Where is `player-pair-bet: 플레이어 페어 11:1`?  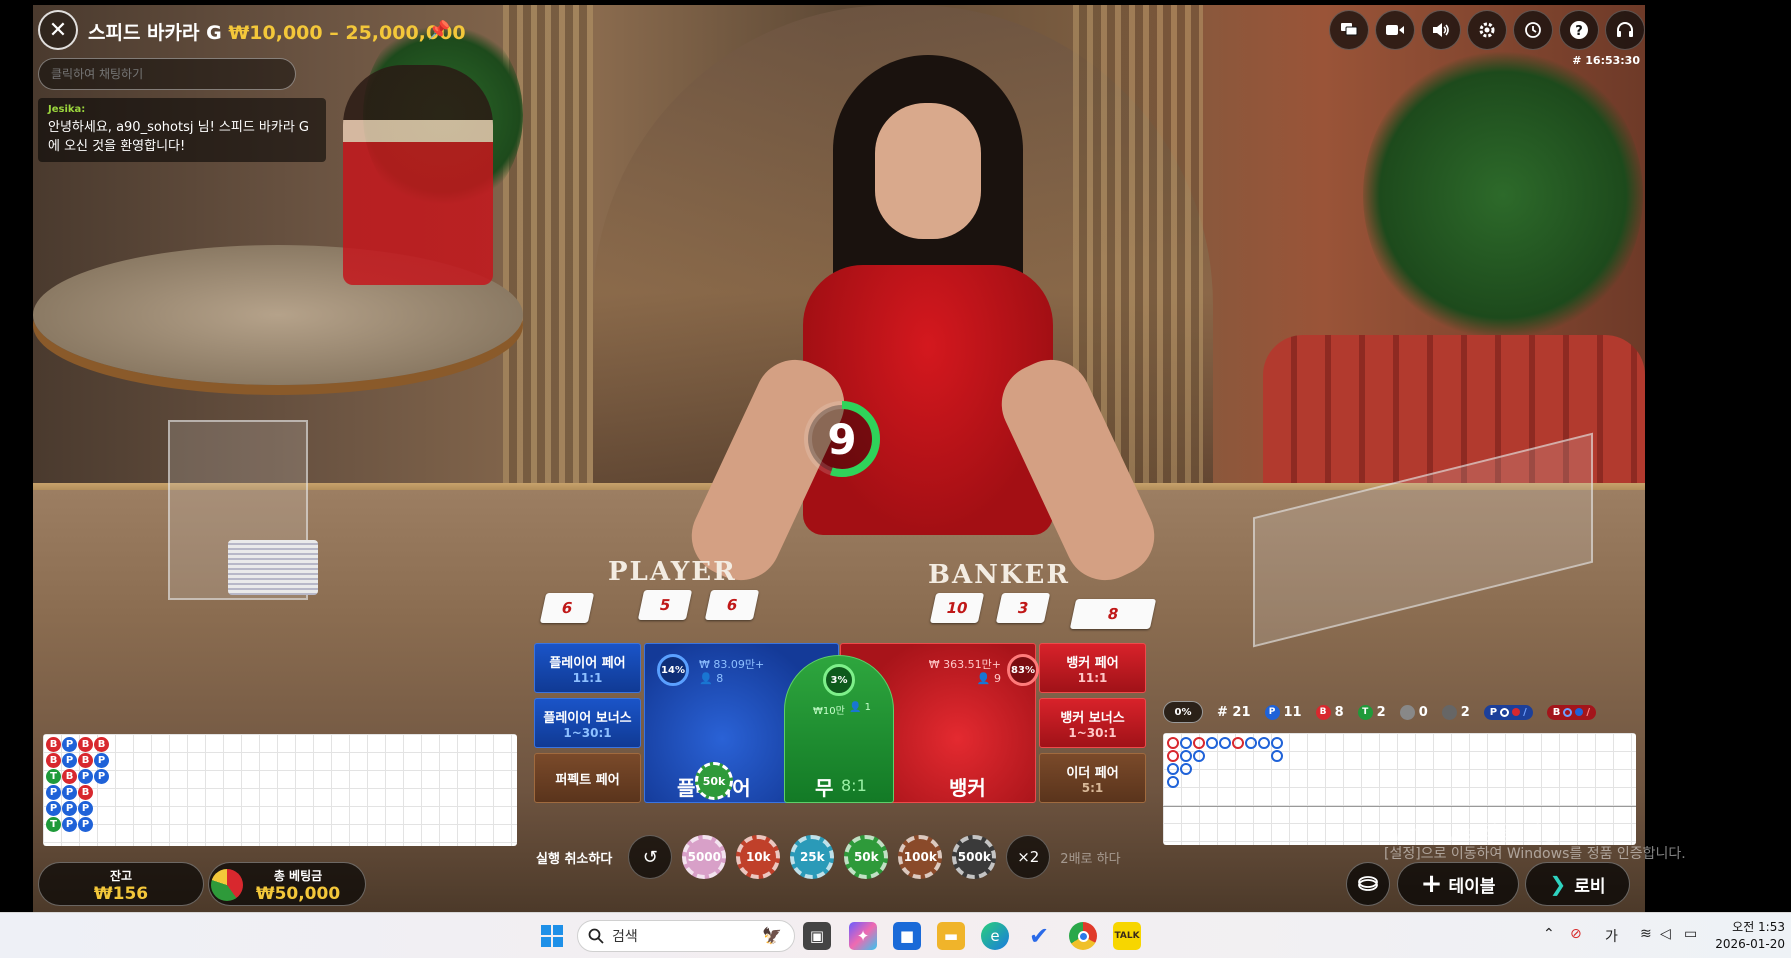
player-pair-bet: 플레이어 페어 11:1 is located at coordinates (587, 668).